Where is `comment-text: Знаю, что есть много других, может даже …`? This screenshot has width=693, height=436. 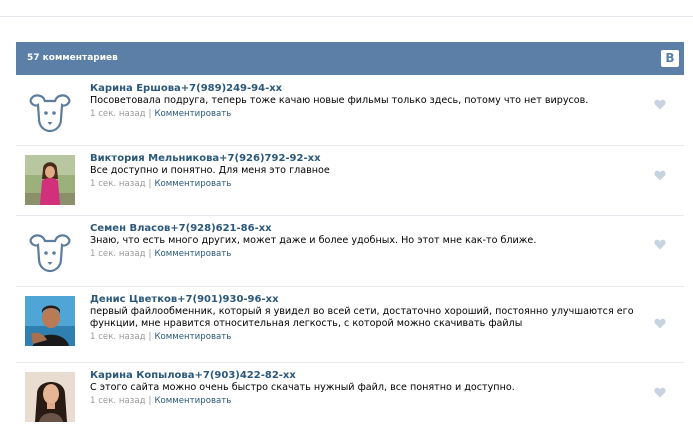 comment-text: Знаю, что есть много других, может даже … is located at coordinates (313, 240).